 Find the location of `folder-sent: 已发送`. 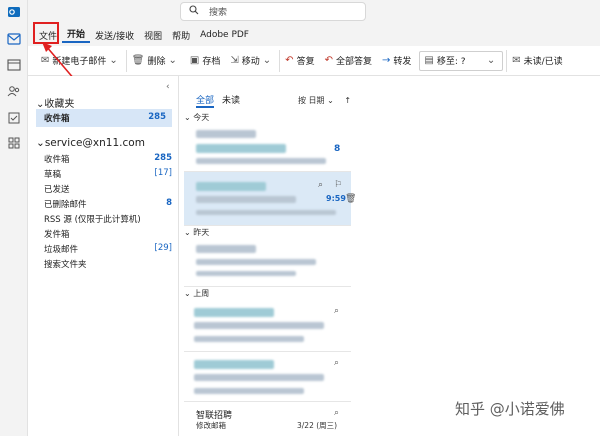

folder-sent: 已发送 is located at coordinates (108, 189).